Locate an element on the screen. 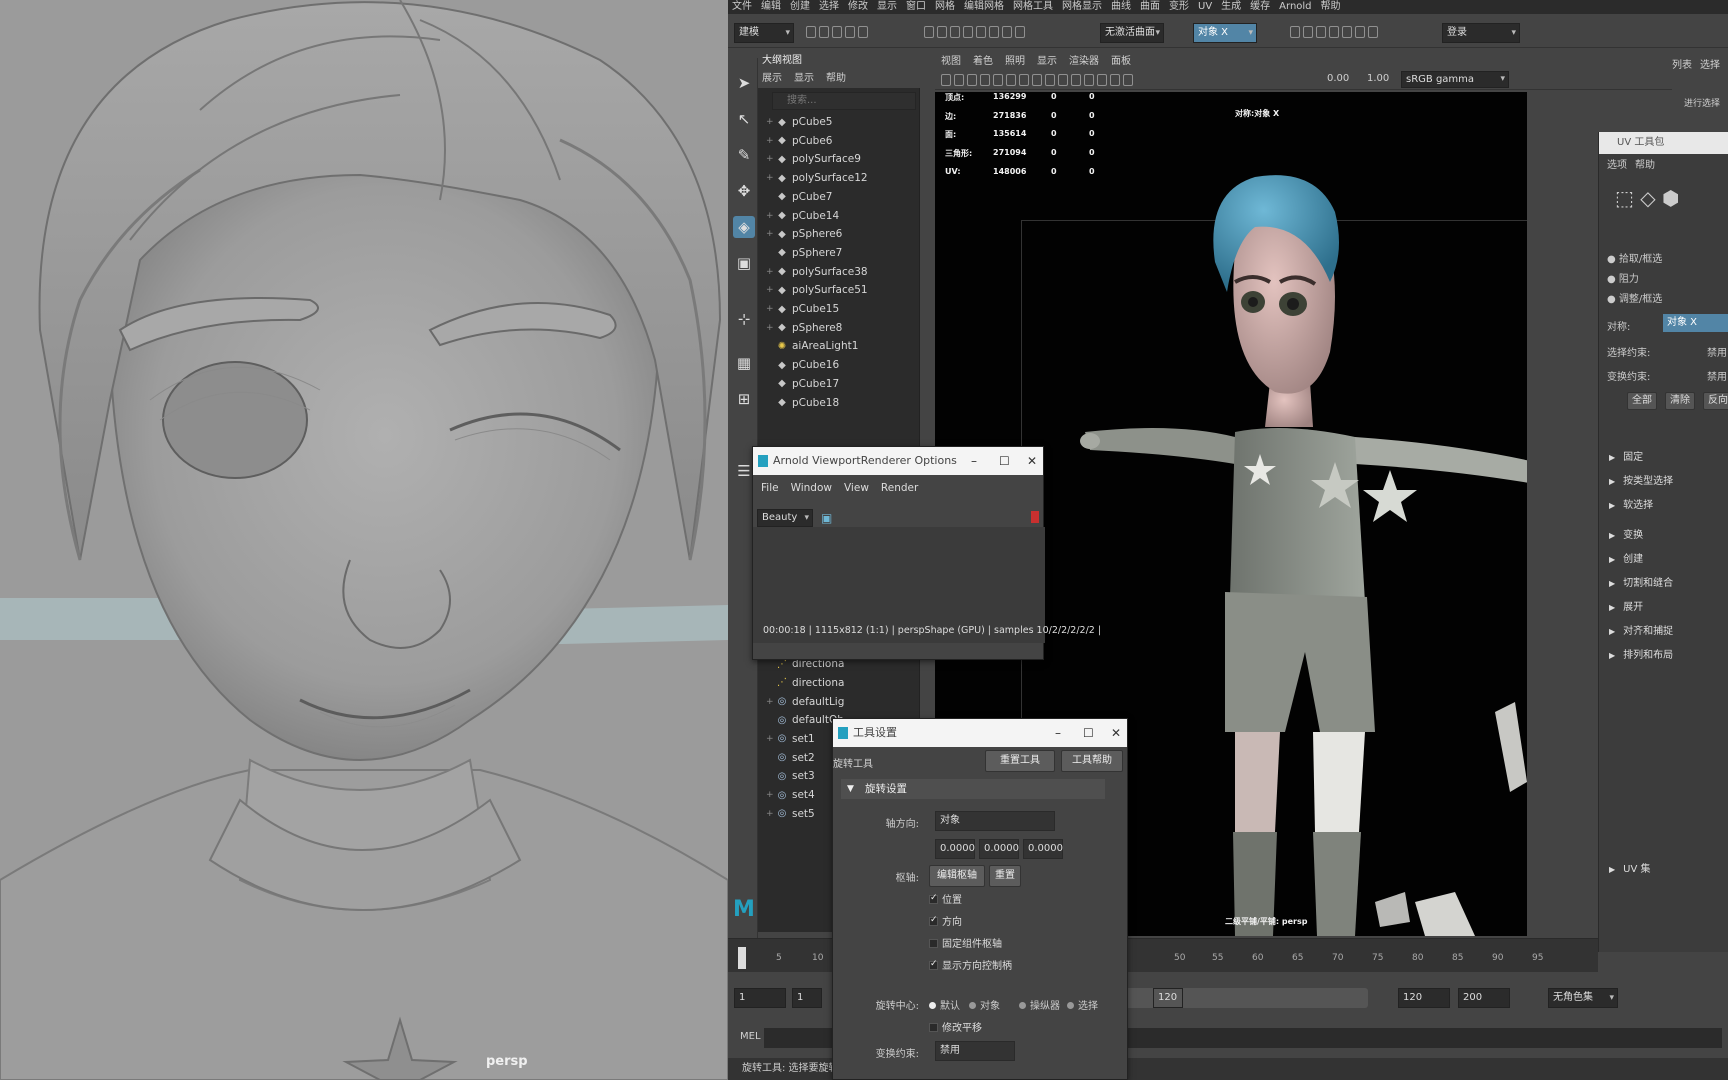  new-scene-icon is located at coordinates (811, 32).